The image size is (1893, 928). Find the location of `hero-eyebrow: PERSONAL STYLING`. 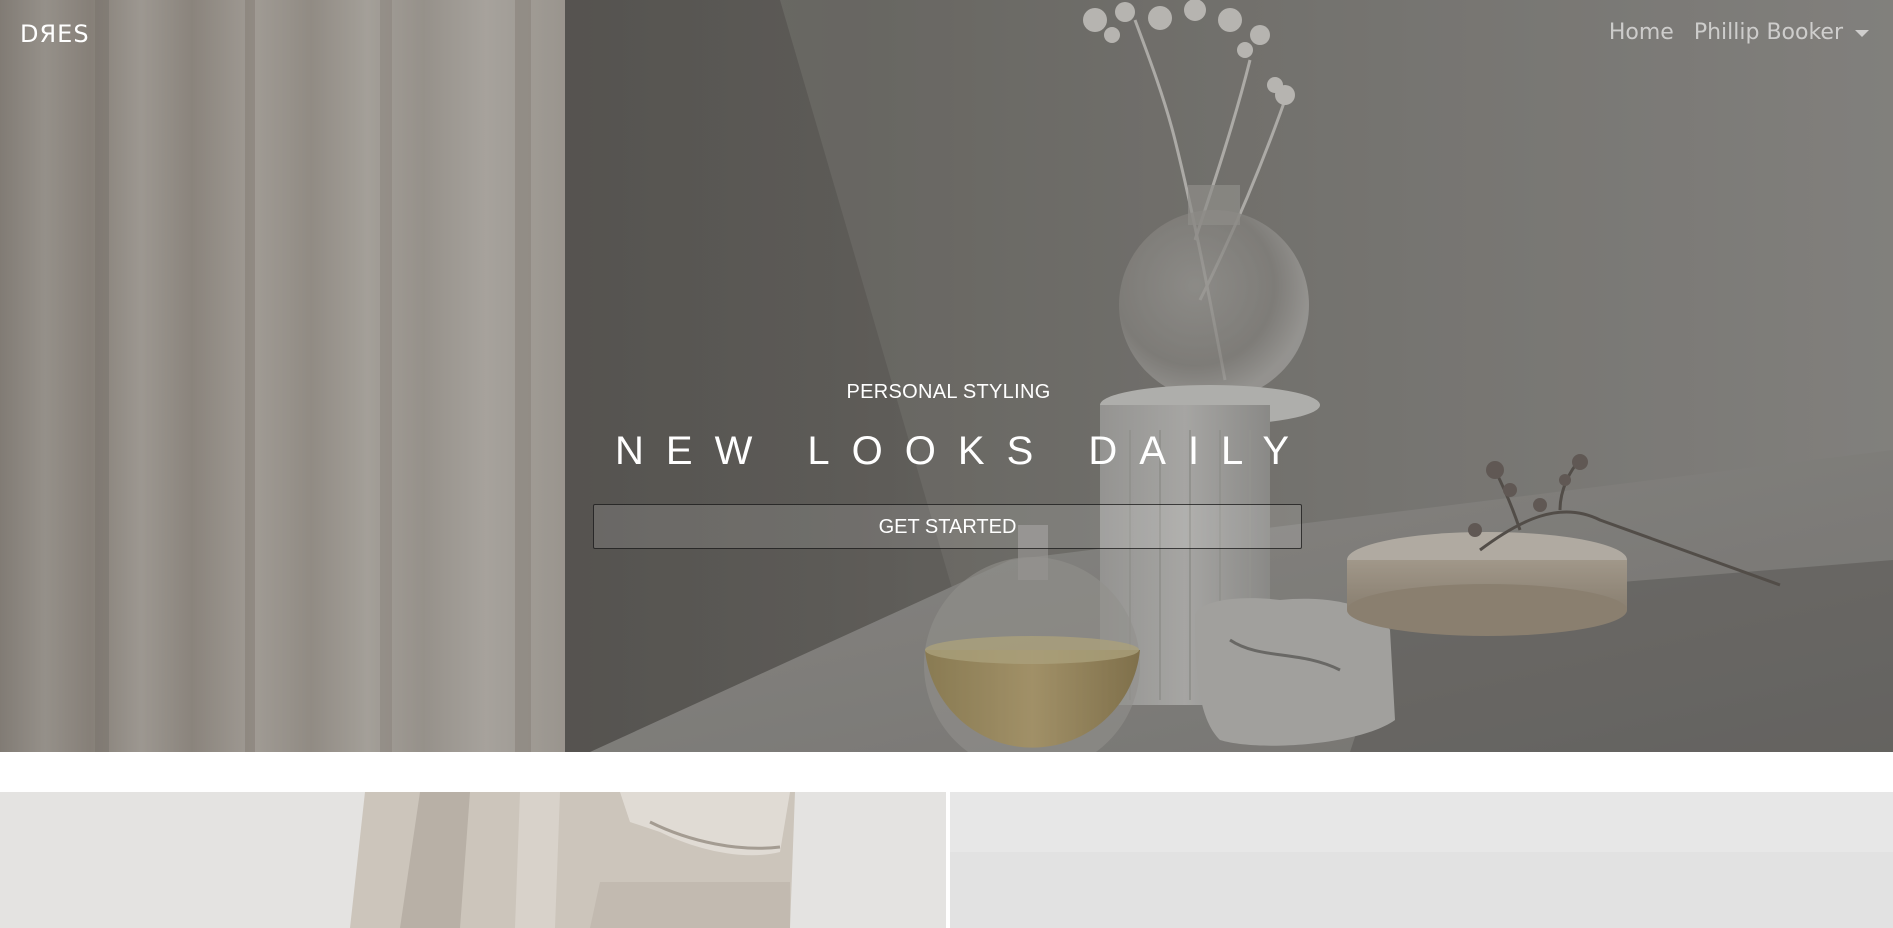

hero-eyebrow: PERSONAL STYLING is located at coordinates (948, 392).